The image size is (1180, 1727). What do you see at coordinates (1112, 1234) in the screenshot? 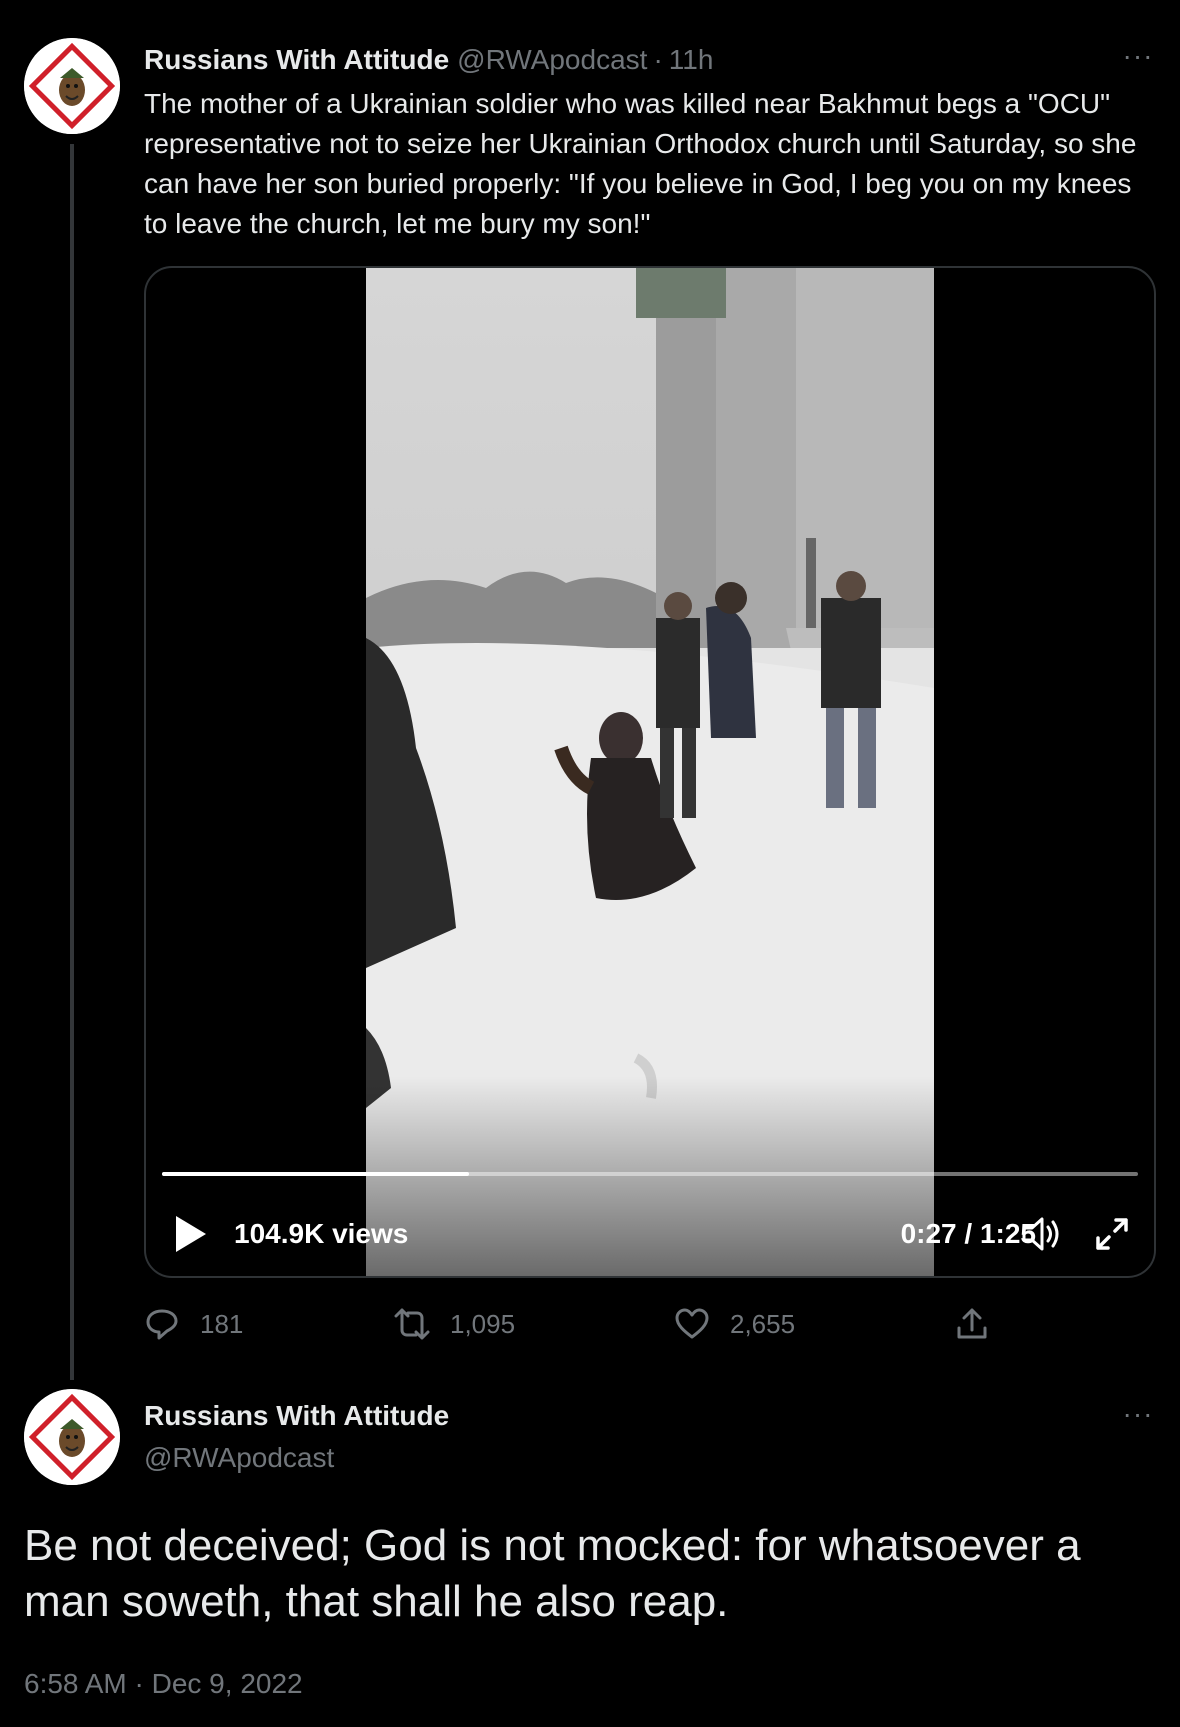
I see `fullscreen-icon` at bounding box center [1112, 1234].